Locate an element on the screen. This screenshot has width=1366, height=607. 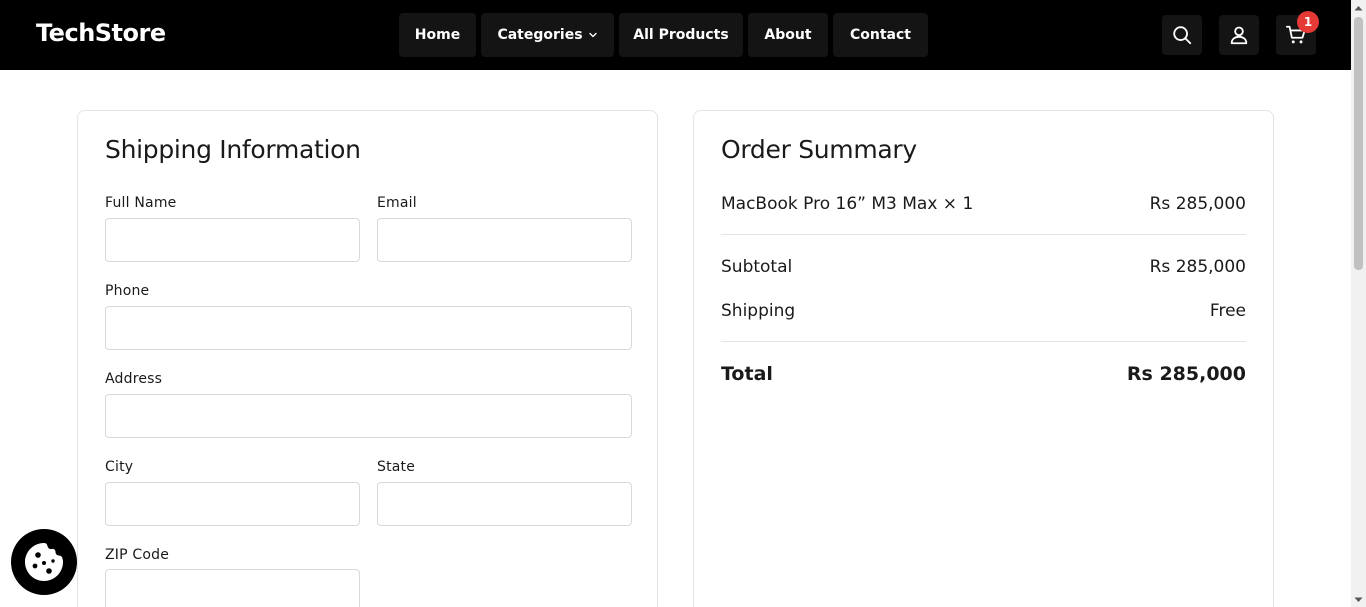
phone-label: Phone is located at coordinates (127, 291).